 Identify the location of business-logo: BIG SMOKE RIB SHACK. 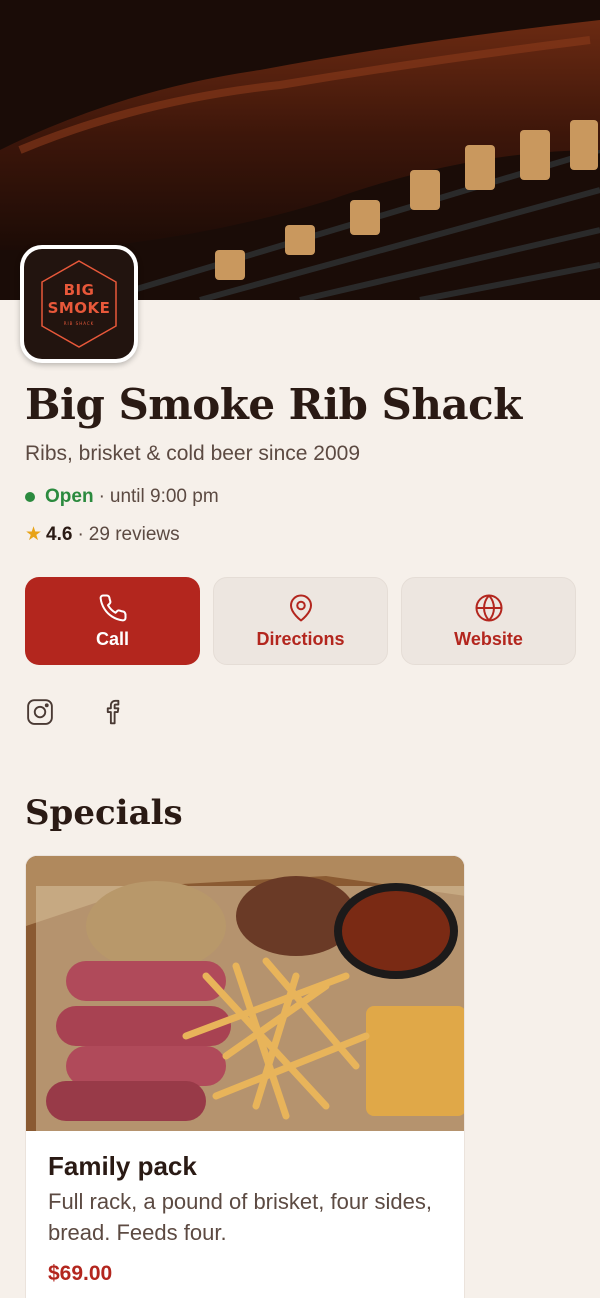
(79, 304).